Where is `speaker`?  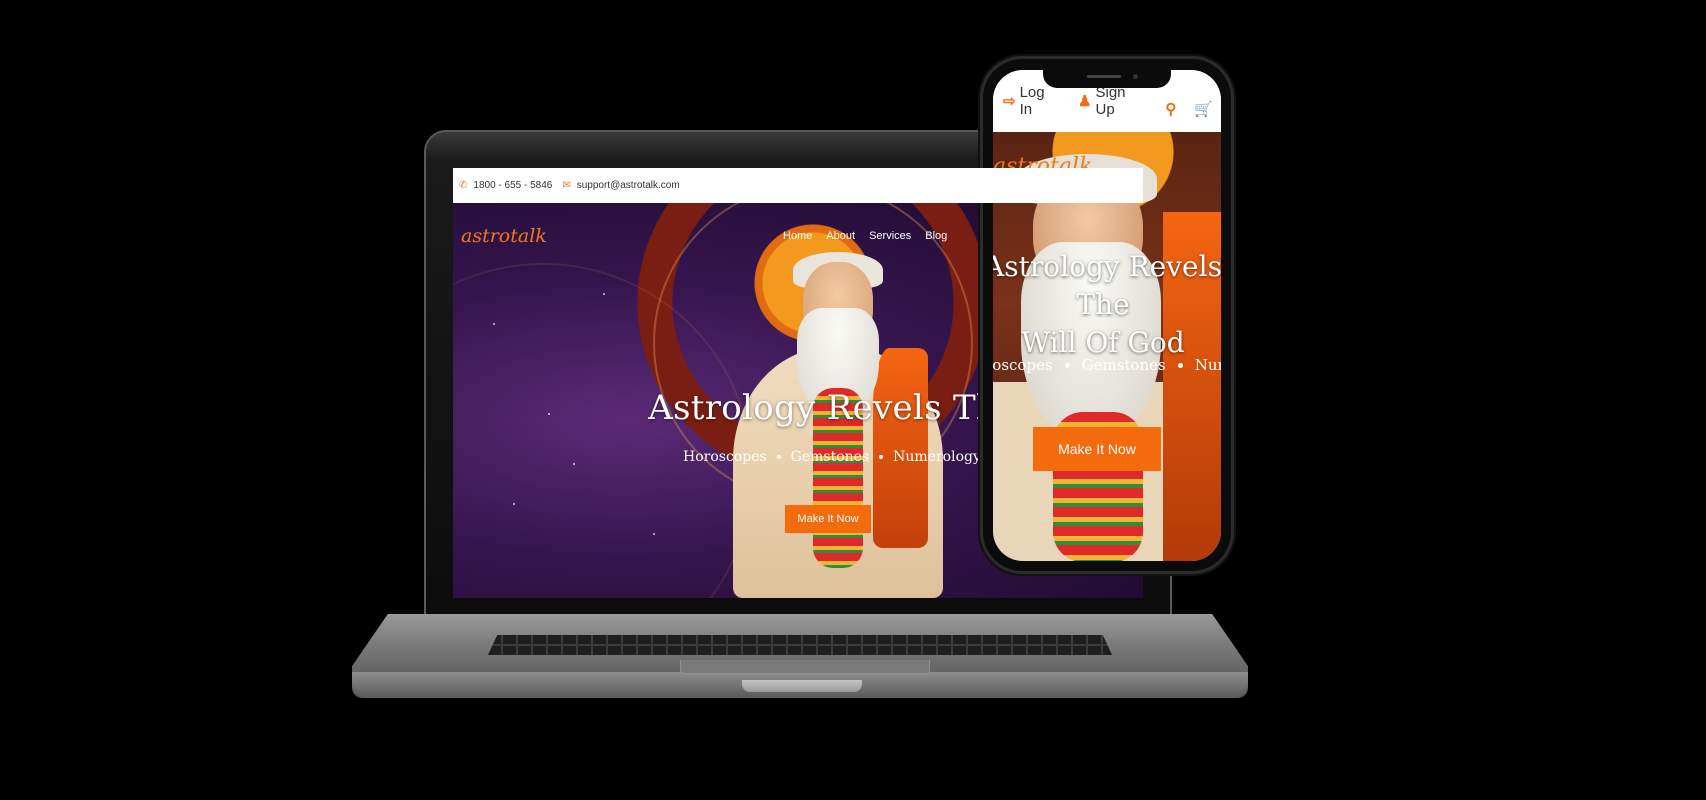
speaker is located at coordinates (1104, 76).